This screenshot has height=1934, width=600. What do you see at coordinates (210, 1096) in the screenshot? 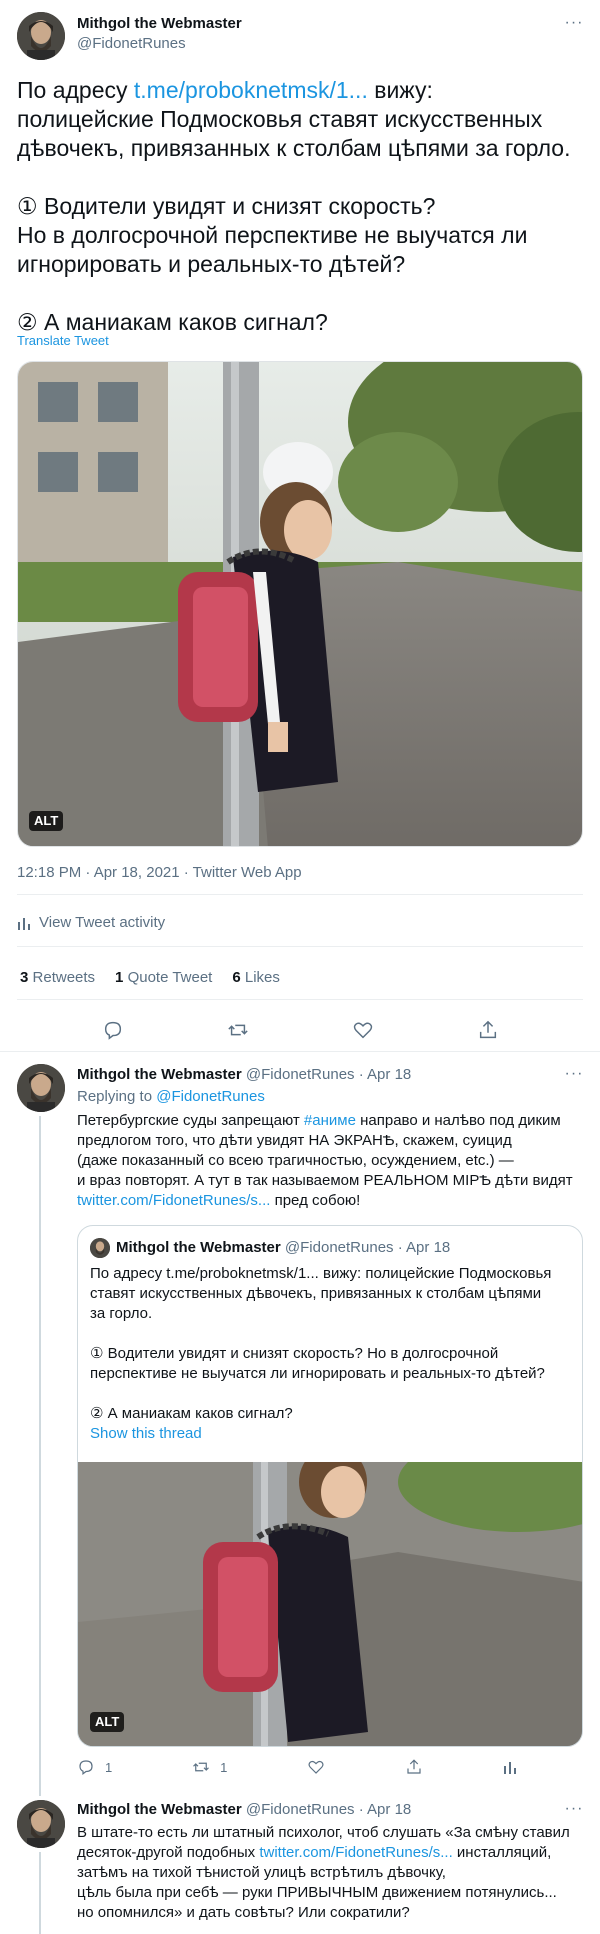
I see `replying-to-handle: @FidonetRunes` at bounding box center [210, 1096].